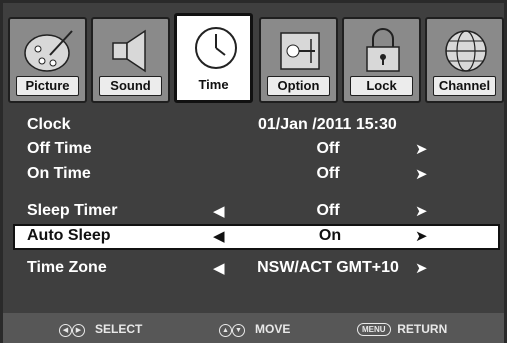  What do you see at coordinates (59, 148) in the screenshot?
I see `row-label: Off Time` at bounding box center [59, 148].